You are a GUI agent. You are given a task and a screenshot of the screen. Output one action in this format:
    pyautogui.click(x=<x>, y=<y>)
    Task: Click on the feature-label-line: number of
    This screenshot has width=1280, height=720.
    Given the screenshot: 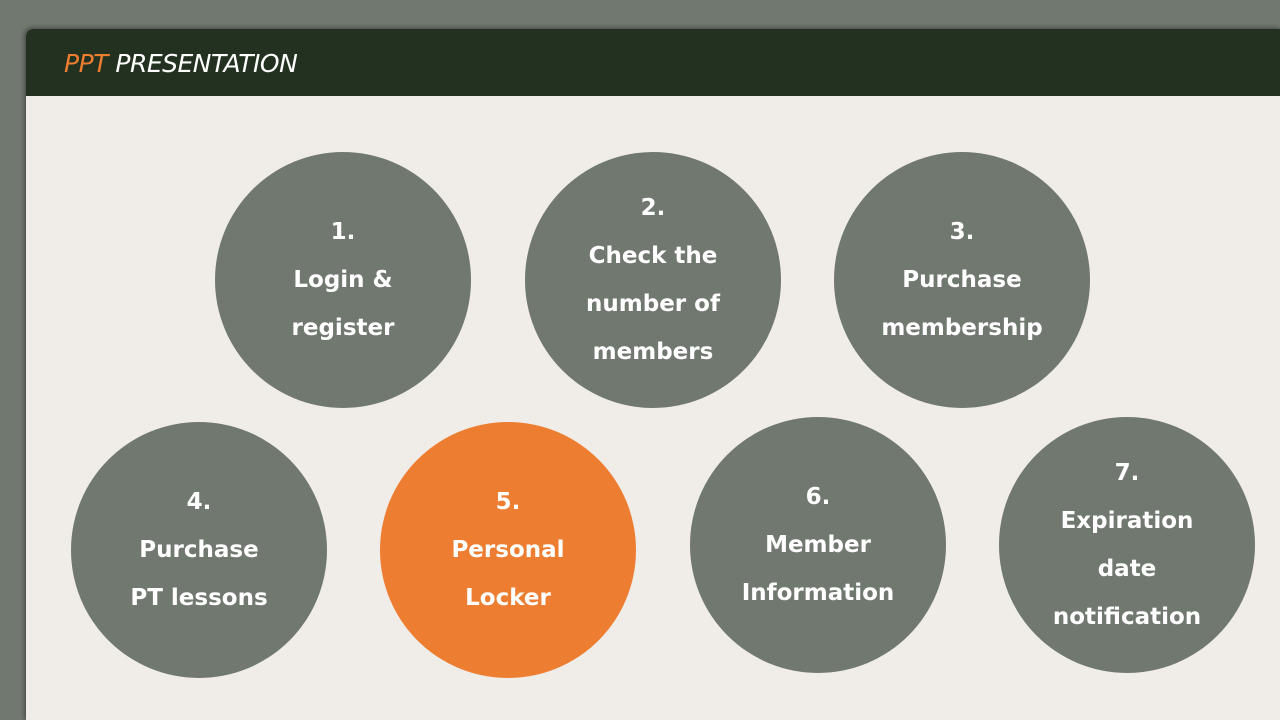 What is the action you would take?
    pyautogui.click(x=653, y=304)
    